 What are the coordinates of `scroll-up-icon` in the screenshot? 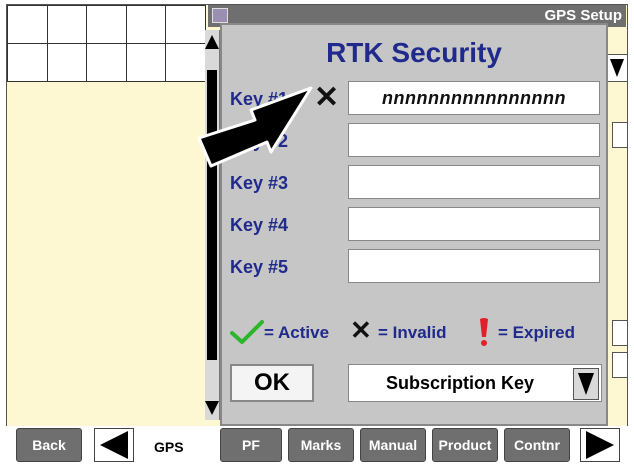 It's located at (212, 42).